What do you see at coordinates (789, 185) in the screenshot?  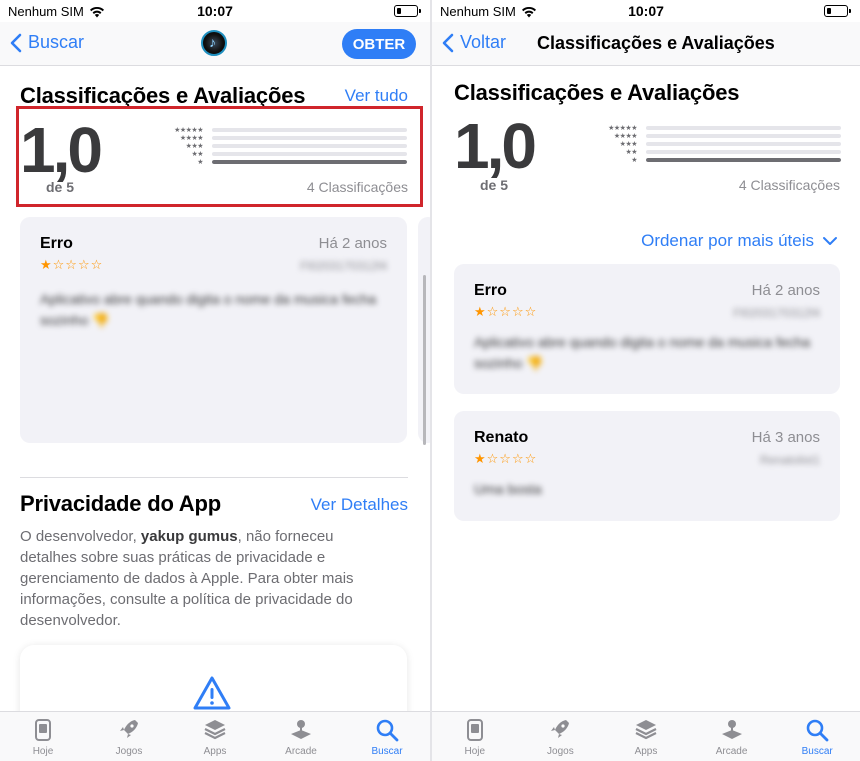 I see `rating-count: 4 Classificações` at bounding box center [789, 185].